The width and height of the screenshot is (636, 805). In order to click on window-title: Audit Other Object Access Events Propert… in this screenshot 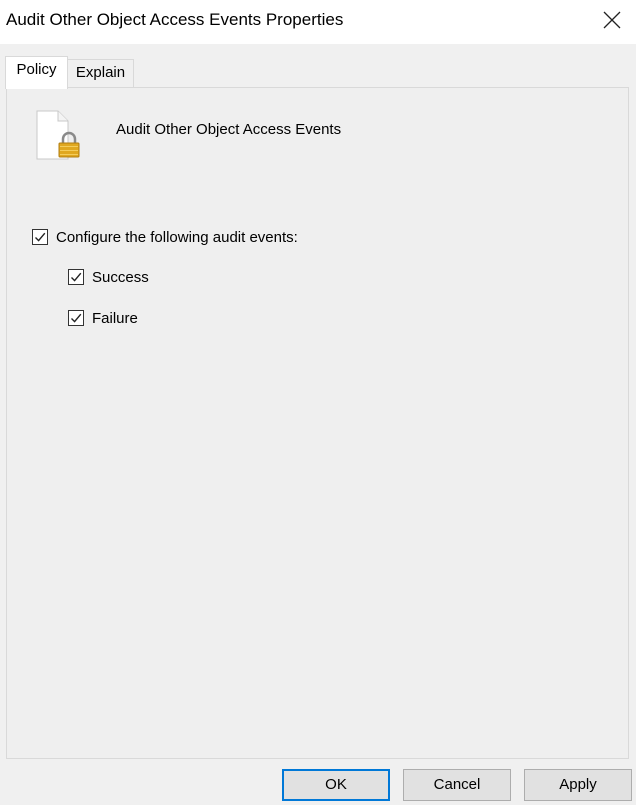, I will do `click(175, 19)`.